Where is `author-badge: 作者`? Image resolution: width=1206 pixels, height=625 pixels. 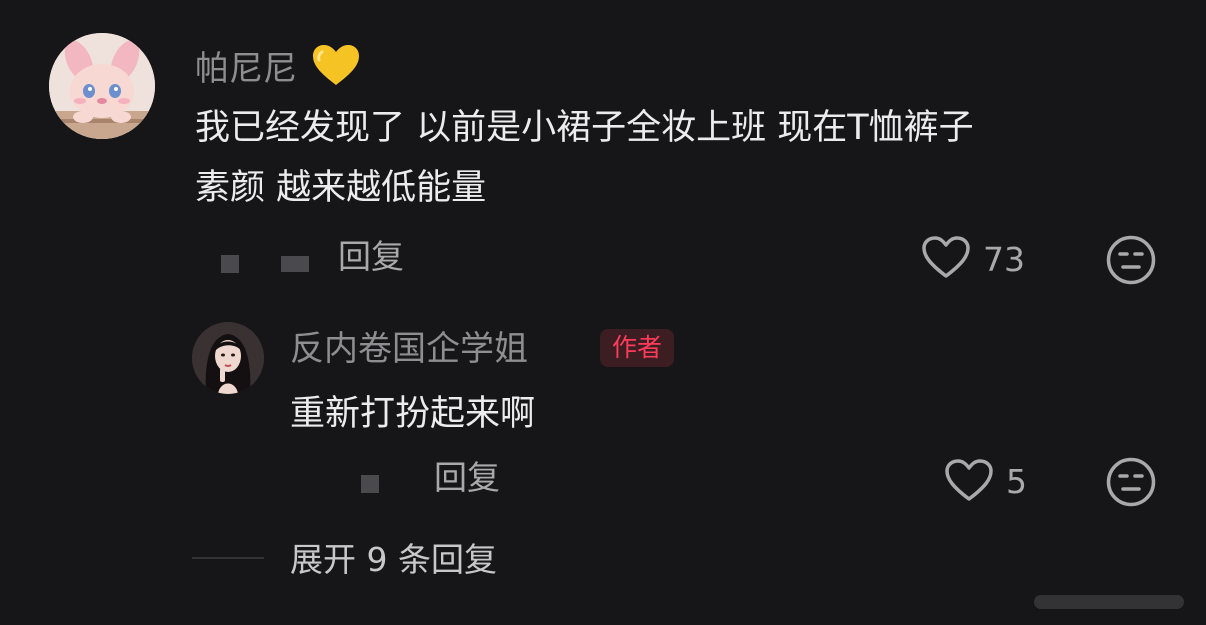 author-badge: 作者 is located at coordinates (637, 348).